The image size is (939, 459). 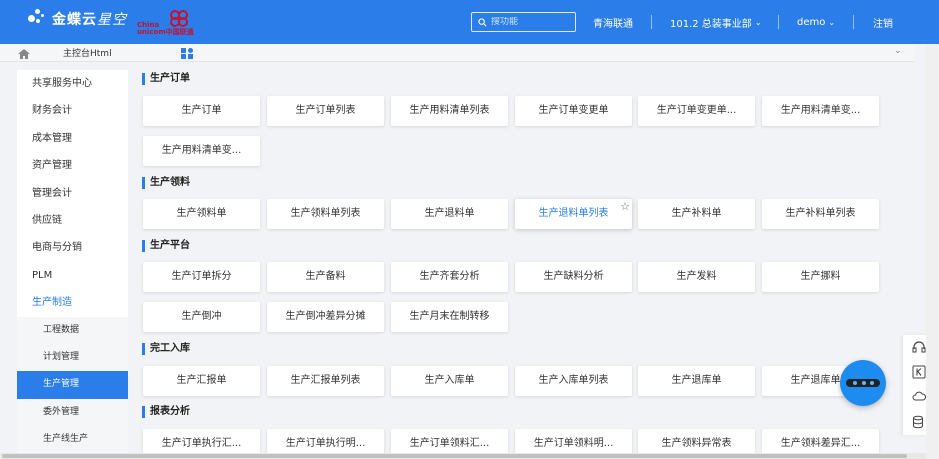 I want to click on logout-link: 注销, so click(x=883, y=22).